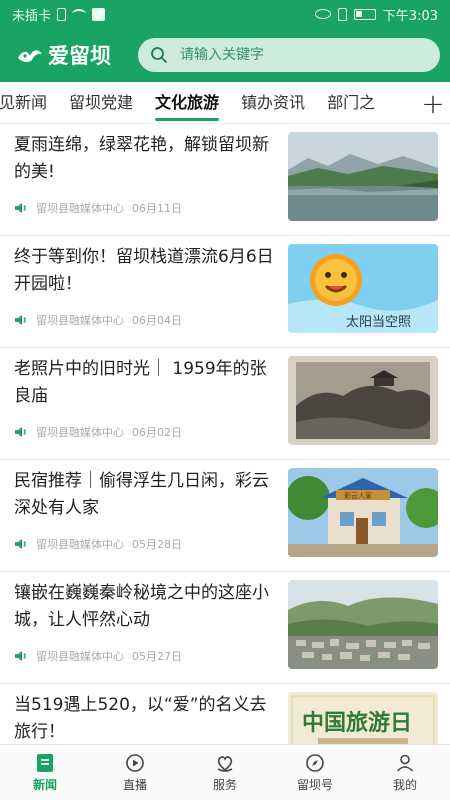  I want to click on nav-label: 留坝号, so click(314, 785).